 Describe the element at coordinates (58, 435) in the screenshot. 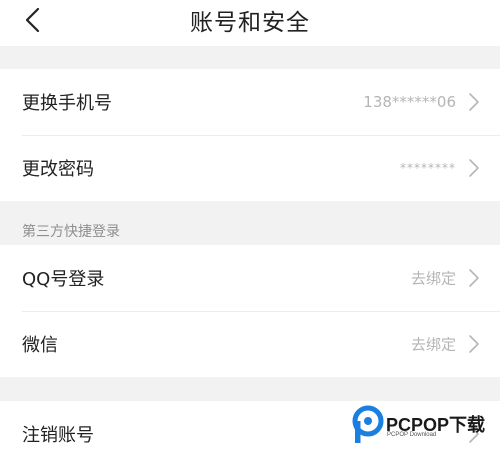

I see `cancel-account-label: 注销账号` at that location.